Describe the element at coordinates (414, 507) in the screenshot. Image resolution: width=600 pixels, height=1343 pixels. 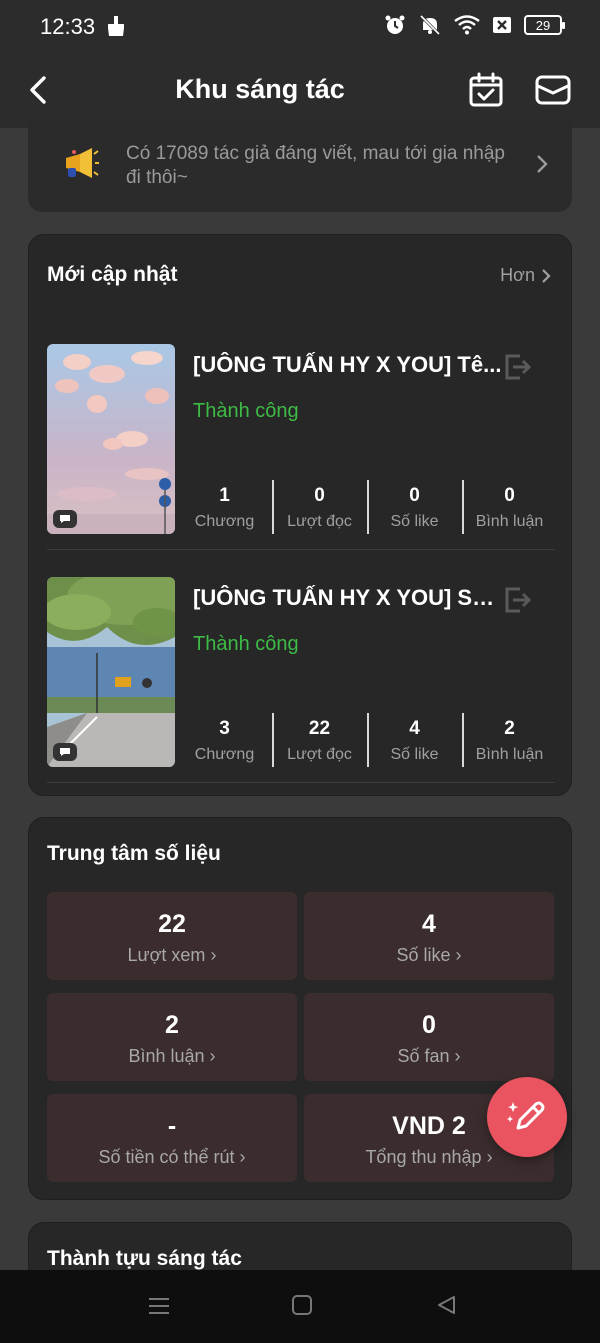
I see `stat-likes: 0 Số like` at that location.